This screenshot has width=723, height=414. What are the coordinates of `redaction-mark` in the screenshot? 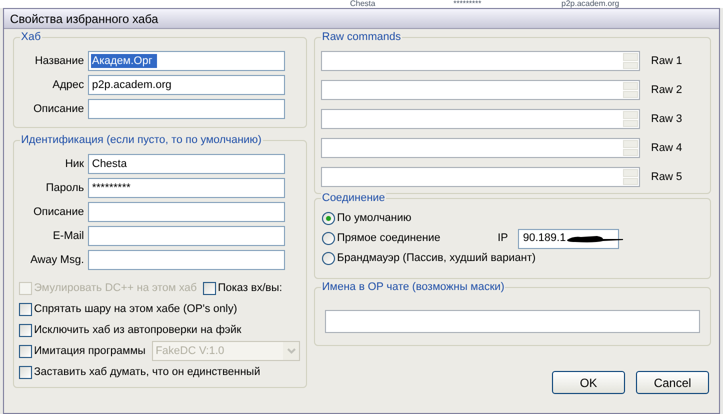 It's located at (595, 238).